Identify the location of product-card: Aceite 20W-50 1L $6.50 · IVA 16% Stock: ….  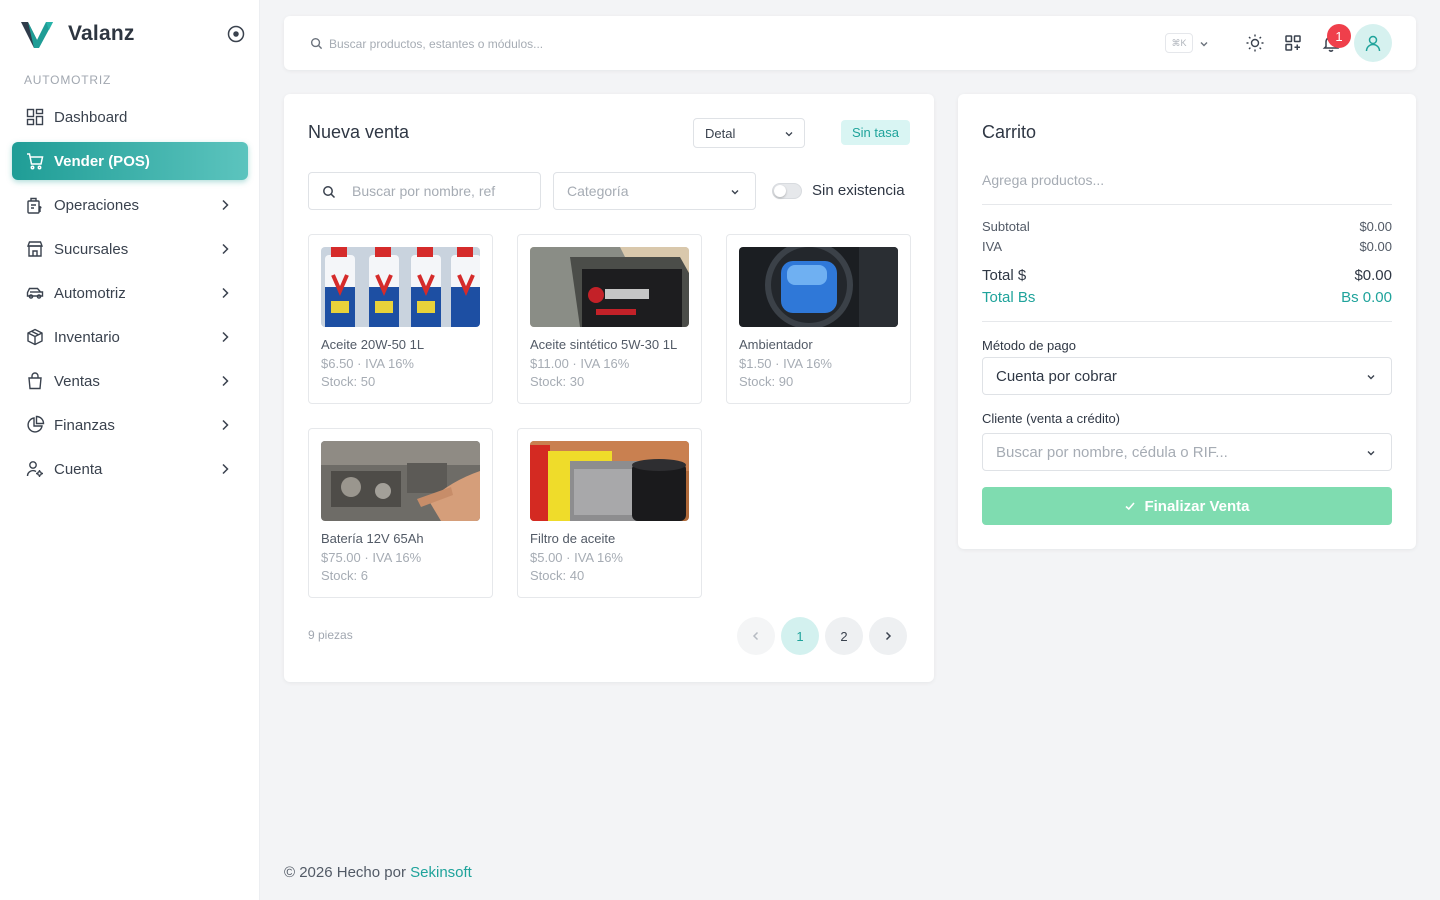
(400, 319).